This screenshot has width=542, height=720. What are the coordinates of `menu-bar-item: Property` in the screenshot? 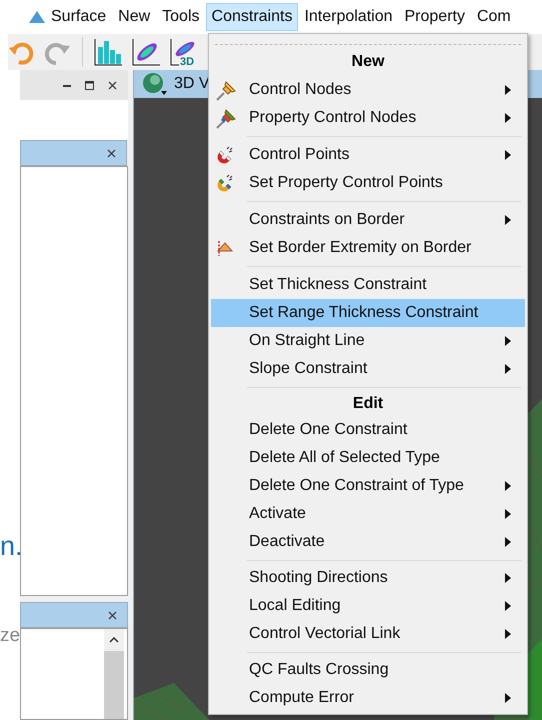 It's located at (434, 17).